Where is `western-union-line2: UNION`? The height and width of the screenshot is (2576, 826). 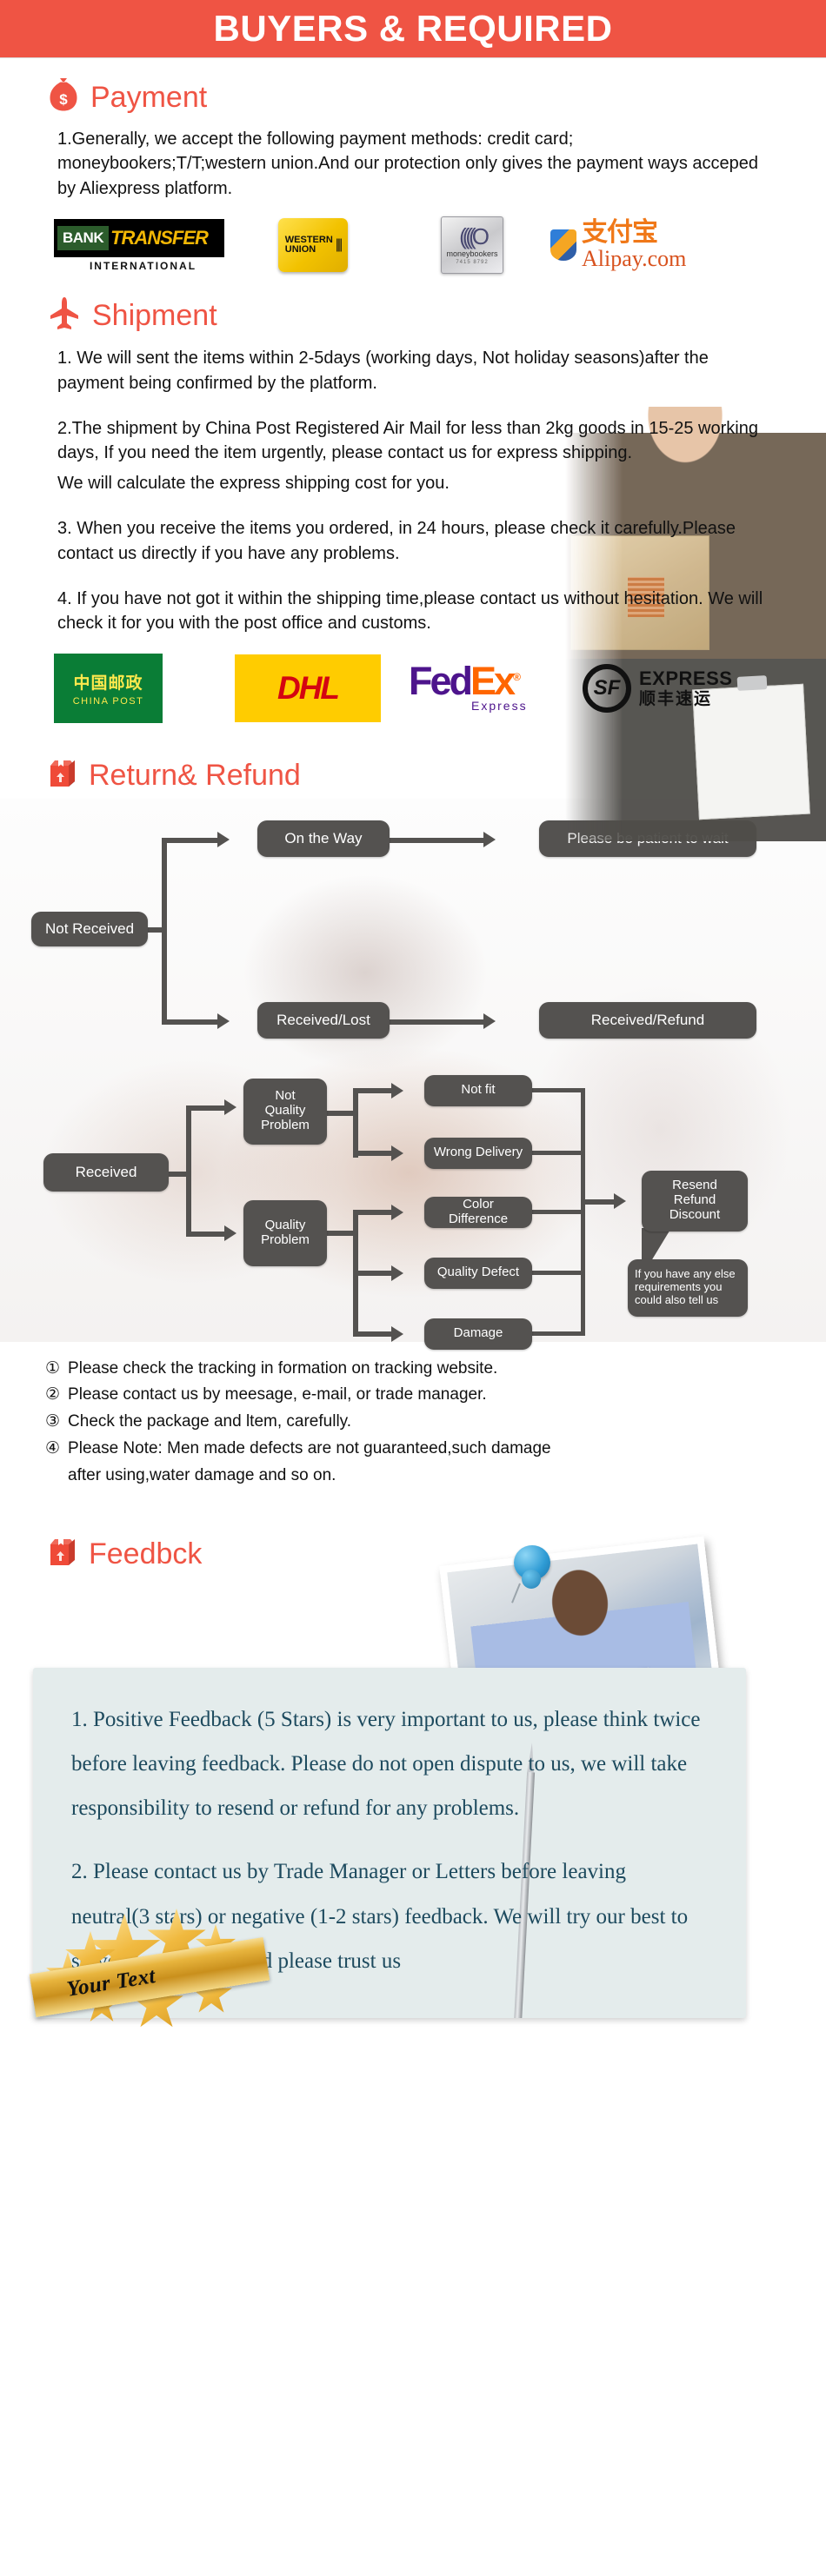
western-union-line2: UNION is located at coordinates (300, 250).